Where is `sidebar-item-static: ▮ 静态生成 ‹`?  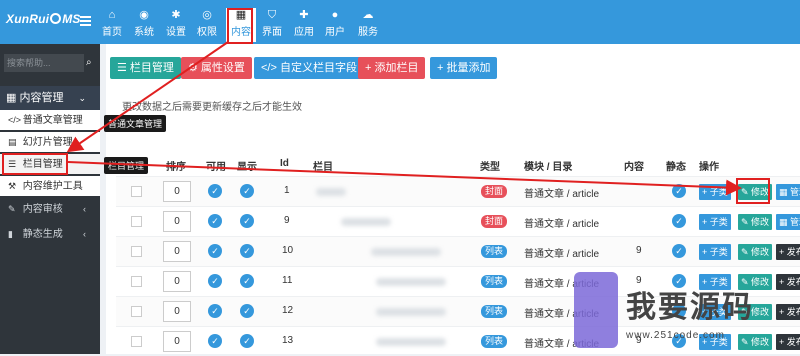
sidebar-item-static: ▮ 静态生成 ‹ is located at coordinates (50, 234).